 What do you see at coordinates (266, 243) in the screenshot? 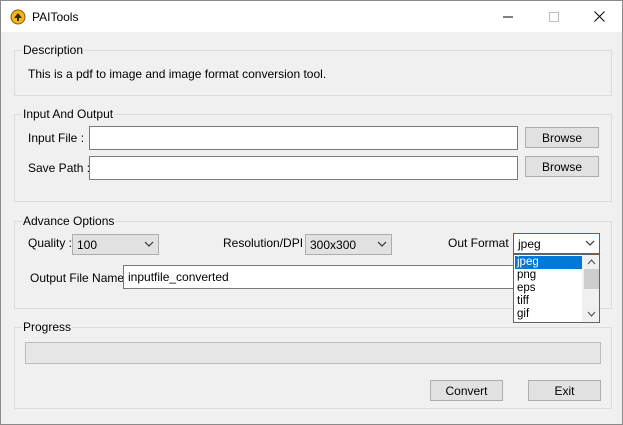
I see `resolution-label: Resolution/DPI :` at bounding box center [266, 243].